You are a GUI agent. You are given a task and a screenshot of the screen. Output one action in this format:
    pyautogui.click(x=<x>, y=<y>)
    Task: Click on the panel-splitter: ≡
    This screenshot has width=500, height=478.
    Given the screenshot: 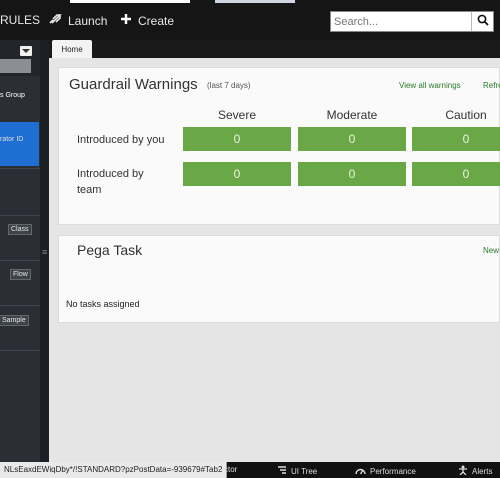 What is the action you would take?
    pyautogui.click(x=44, y=251)
    